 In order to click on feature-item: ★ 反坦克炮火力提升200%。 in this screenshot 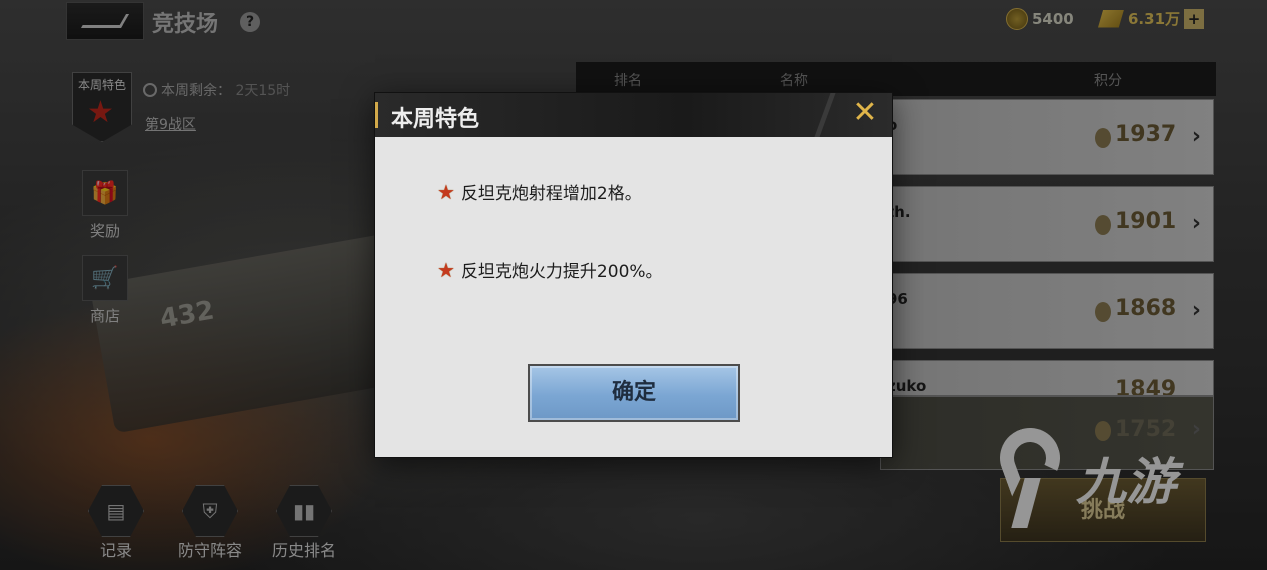, I will do `click(550, 270)`.